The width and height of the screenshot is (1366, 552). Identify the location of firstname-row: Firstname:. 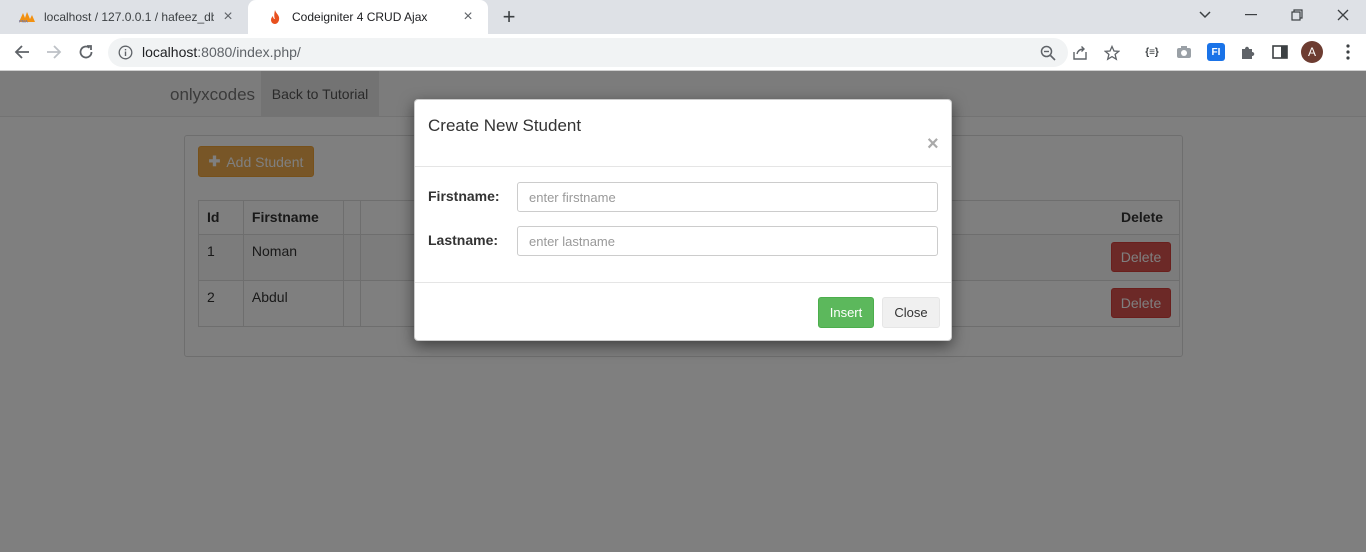
(683, 197).